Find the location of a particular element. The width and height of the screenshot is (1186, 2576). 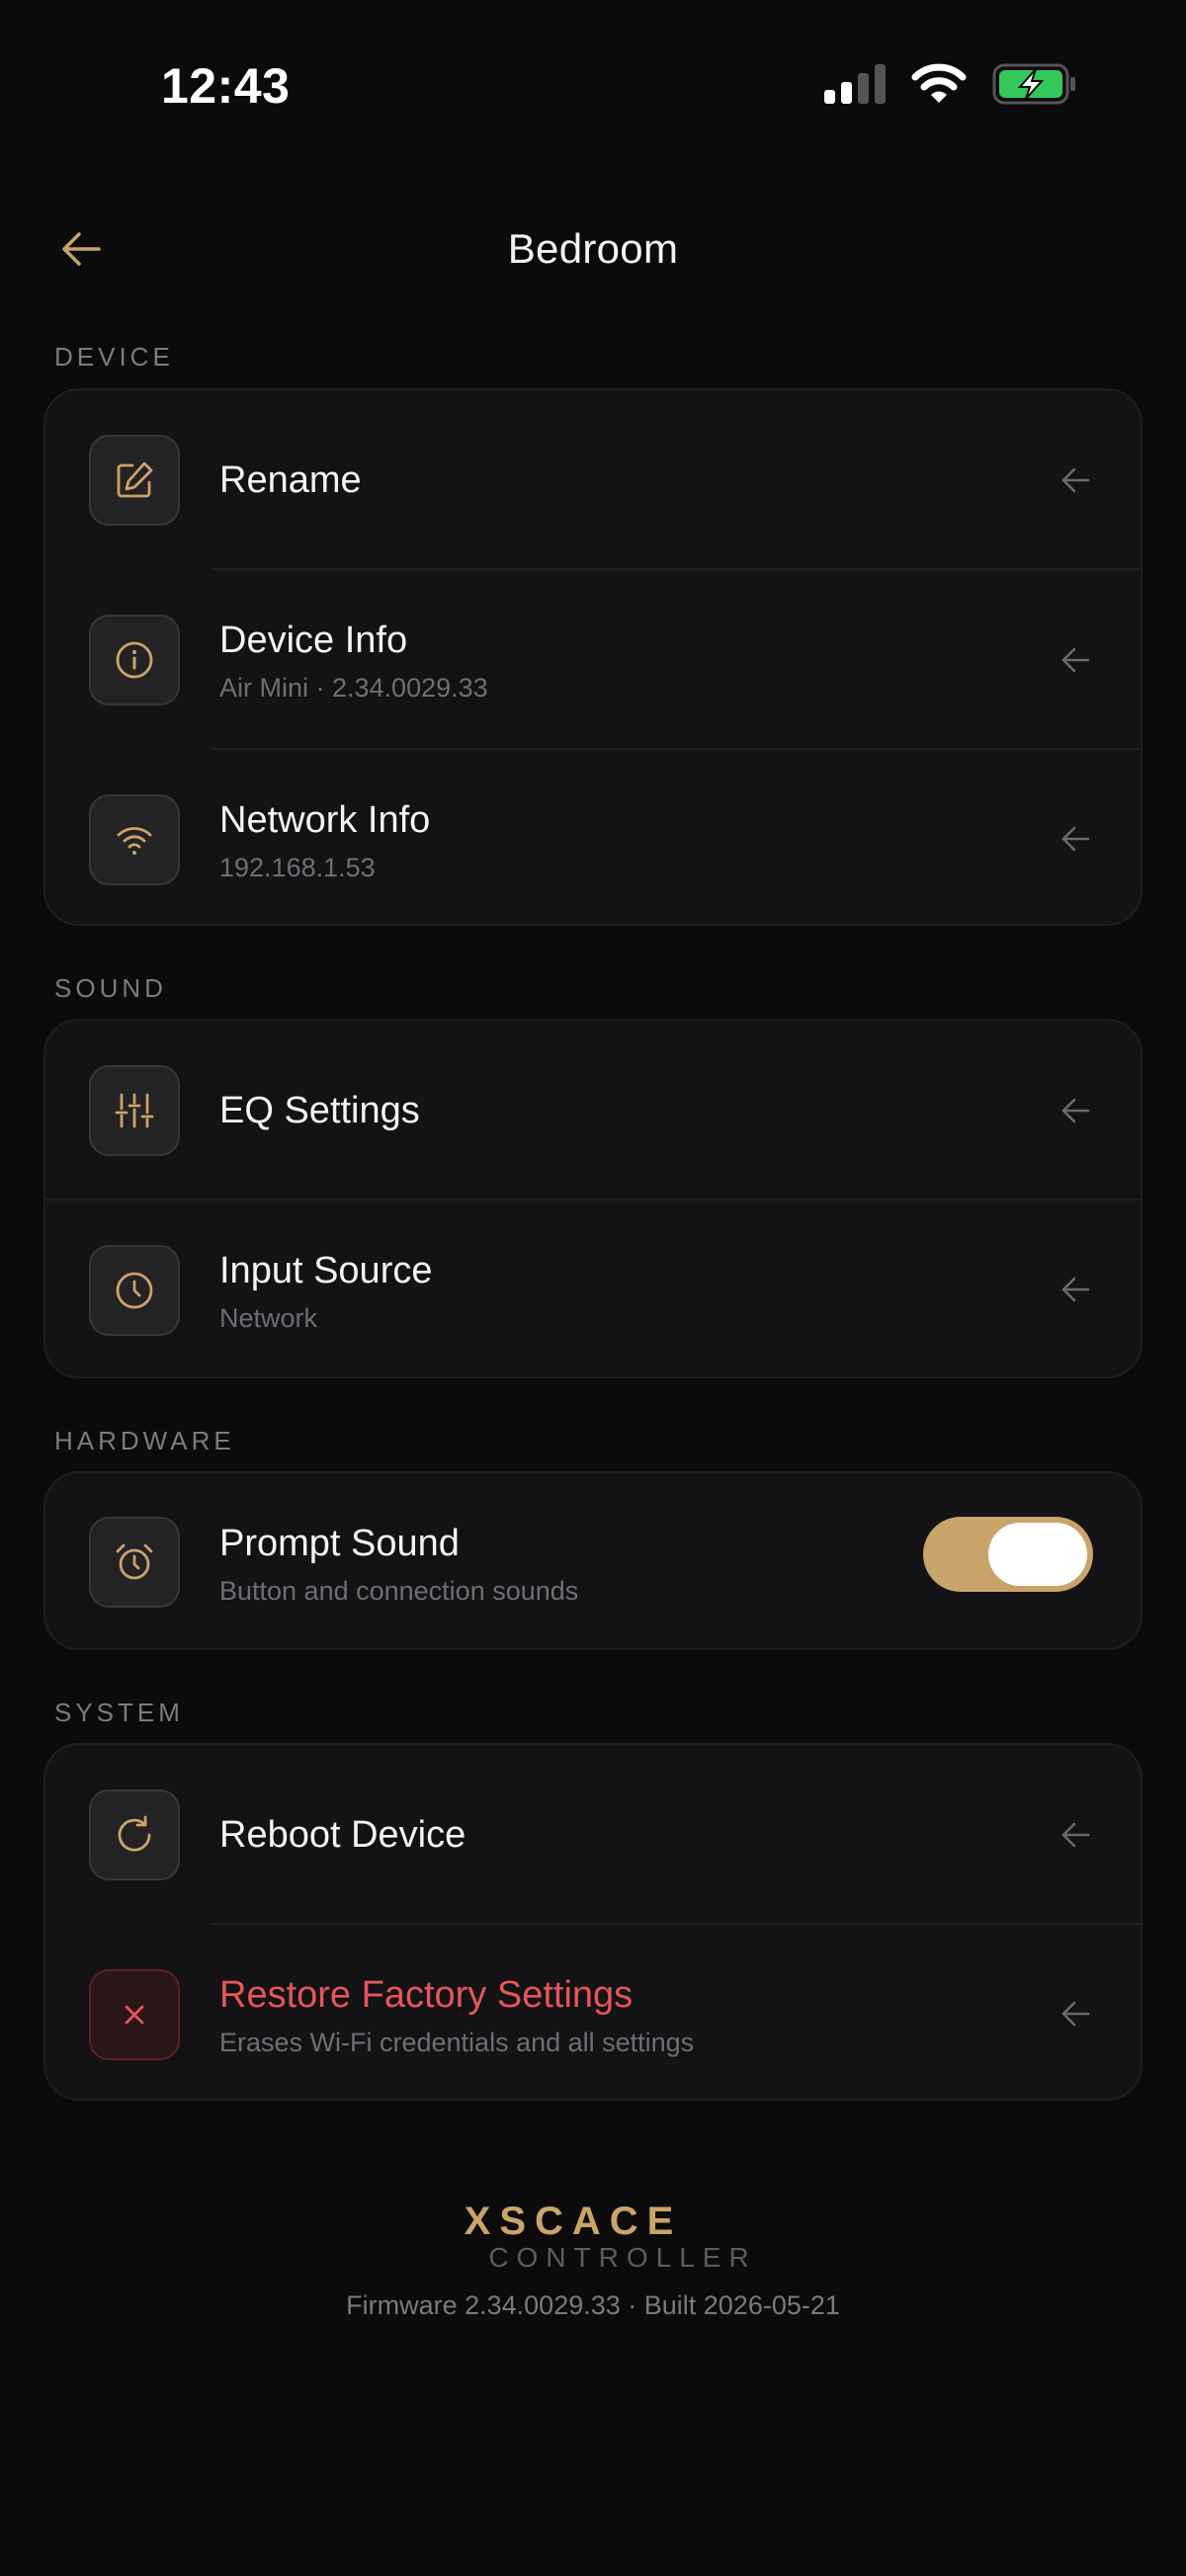

rename-label: Rename is located at coordinates (290, 480).